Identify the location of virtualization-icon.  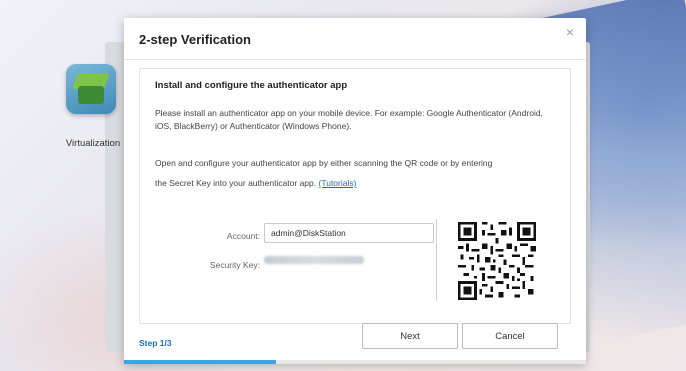
(91, 89).